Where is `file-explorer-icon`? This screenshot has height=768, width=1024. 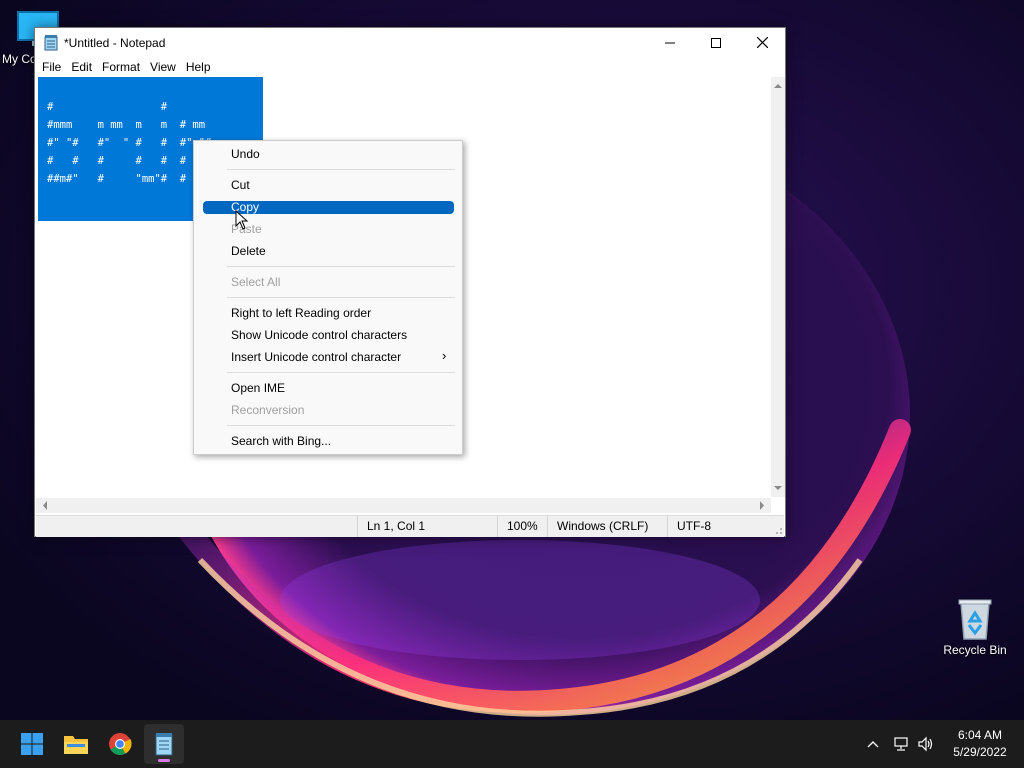 file-explorer-icon is located at coordinates (76, 745).